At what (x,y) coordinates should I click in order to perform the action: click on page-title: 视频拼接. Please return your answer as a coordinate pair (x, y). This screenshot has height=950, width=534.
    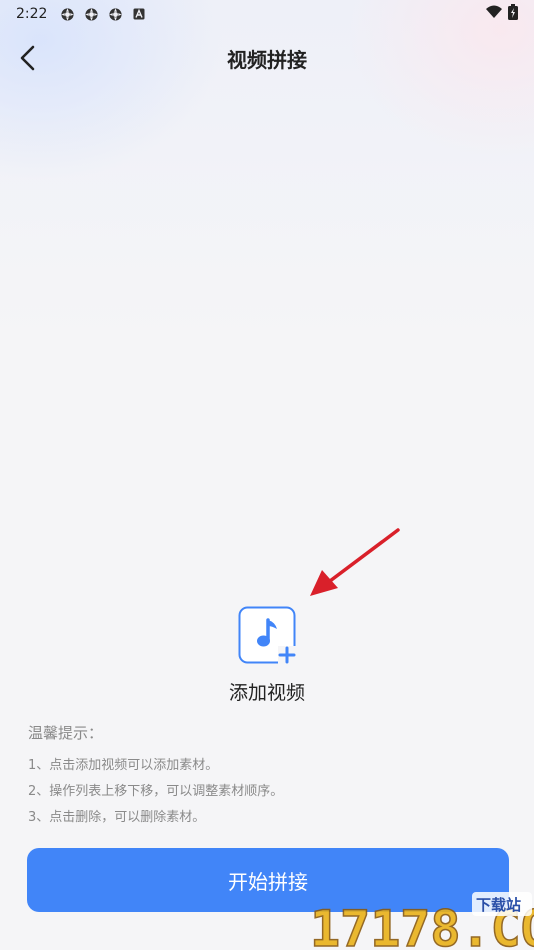
    Looking at the image, I should click on (267, 59).